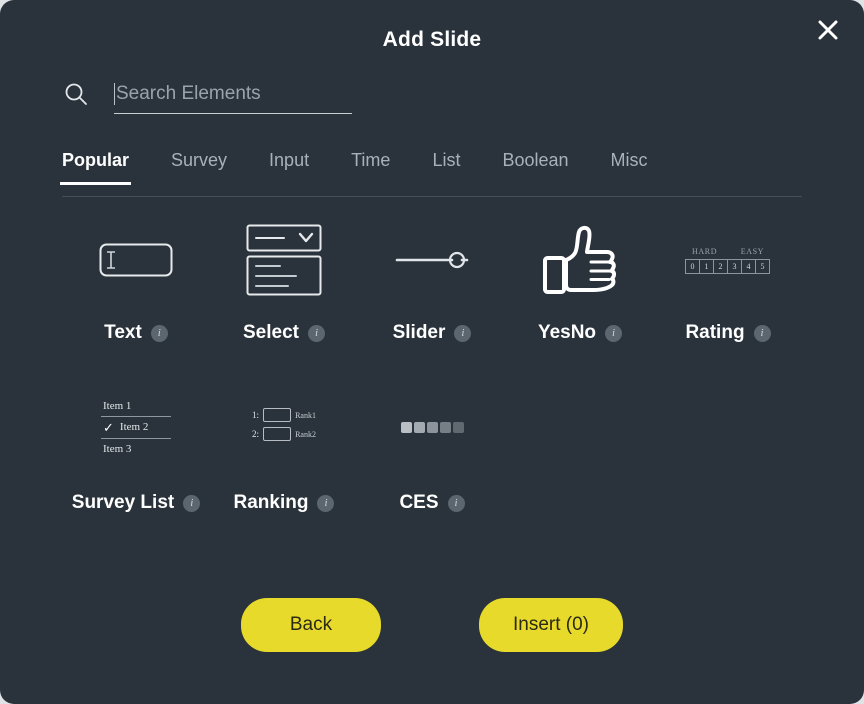 The image size is (864, 704). I want to click on rating-left-label: HARD, so click(705, 251).